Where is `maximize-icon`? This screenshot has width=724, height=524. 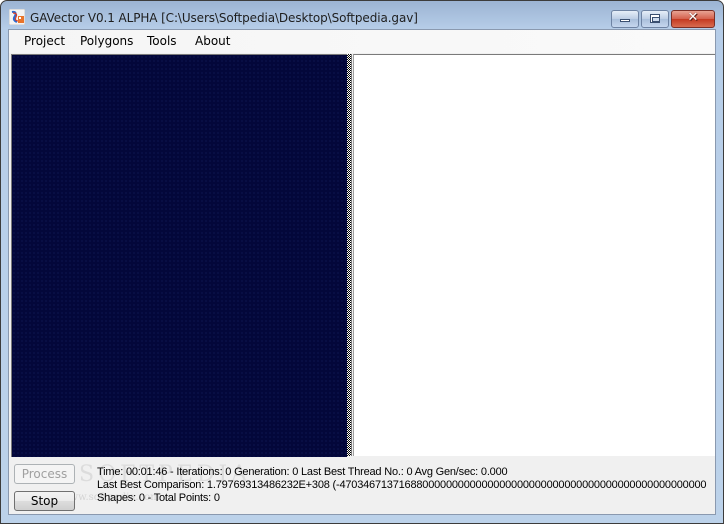
maximize-icon is located at coordinates (655, 18).